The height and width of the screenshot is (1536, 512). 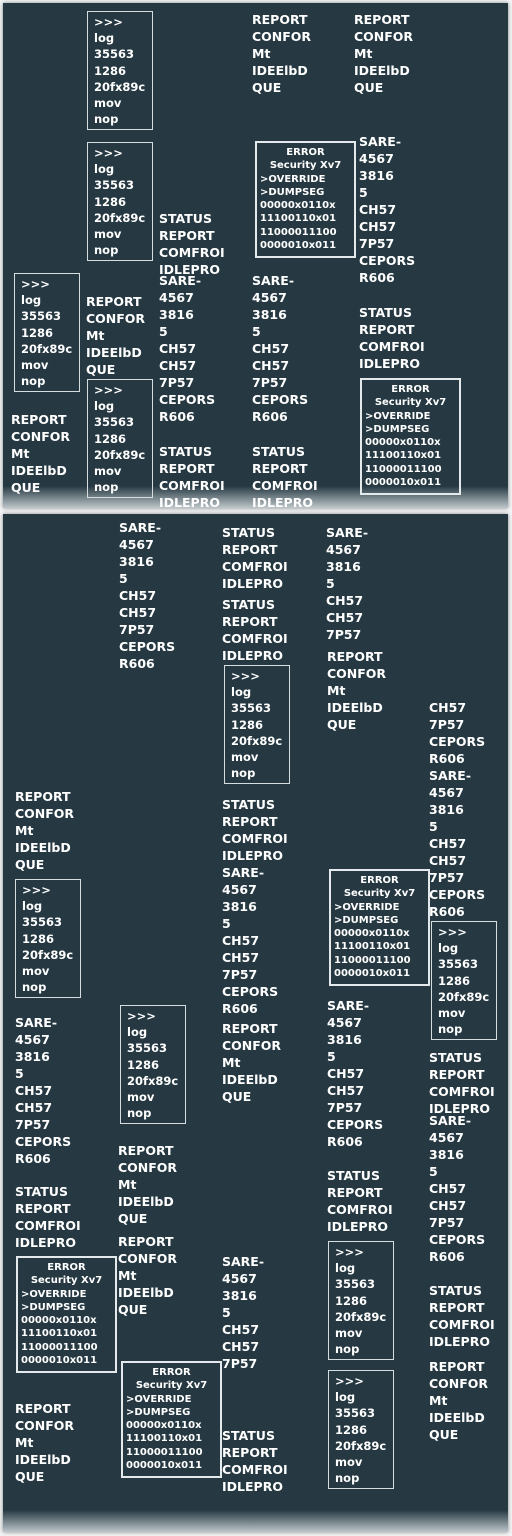 What do you see at coordinates (104, 169) in the screenshot?
I see `log-line: log` at bounding box center [104, 169].